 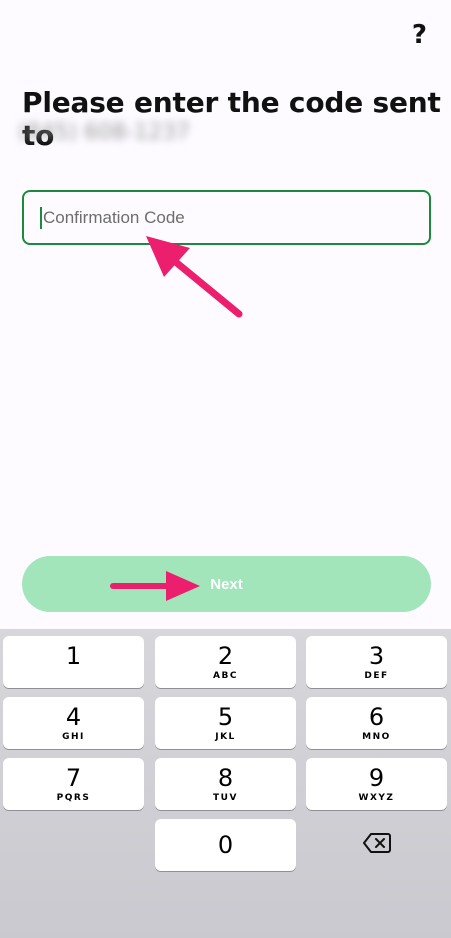 What do you see at coordinates (376, 675) in the screenshot?
I see `key-letters: DEF` at bounding box center [376, 675].